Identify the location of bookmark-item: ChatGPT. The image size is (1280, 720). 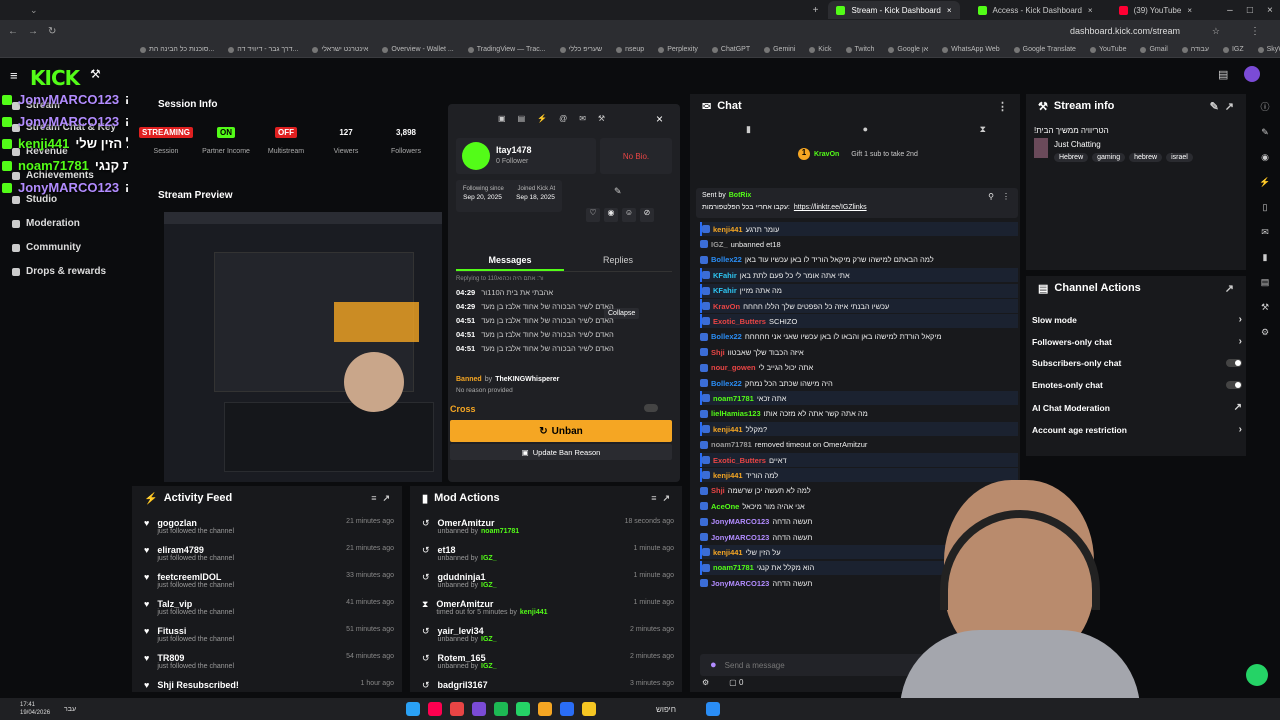
(730, 49).